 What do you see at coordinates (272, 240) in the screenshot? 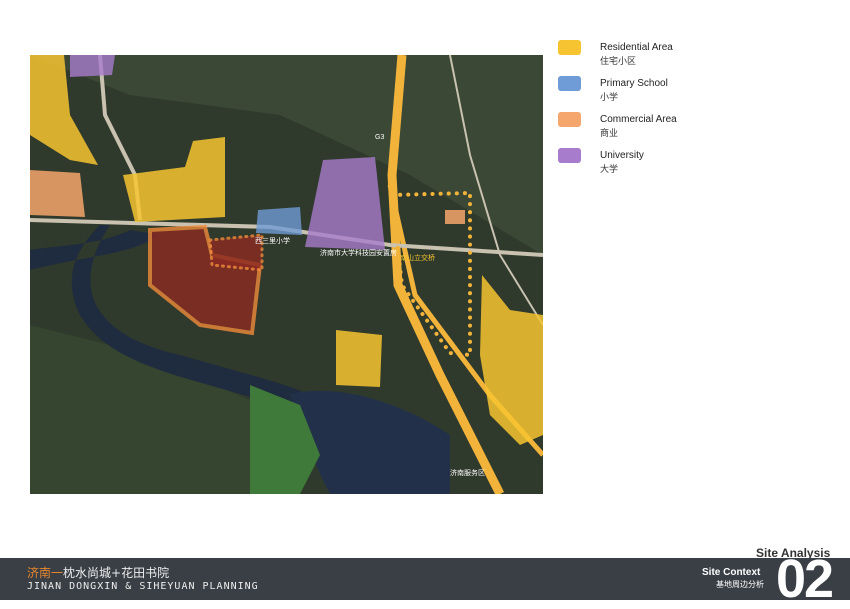
I see `map-label: 西三里小学` at bounding box center [272, 240].